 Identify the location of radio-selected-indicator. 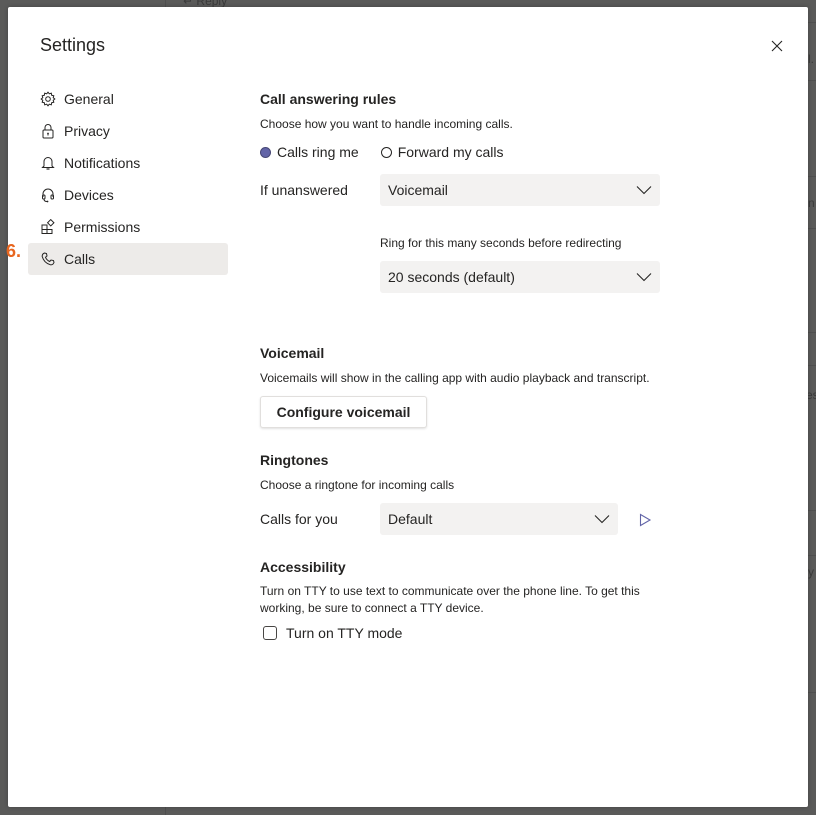
(265, 152).